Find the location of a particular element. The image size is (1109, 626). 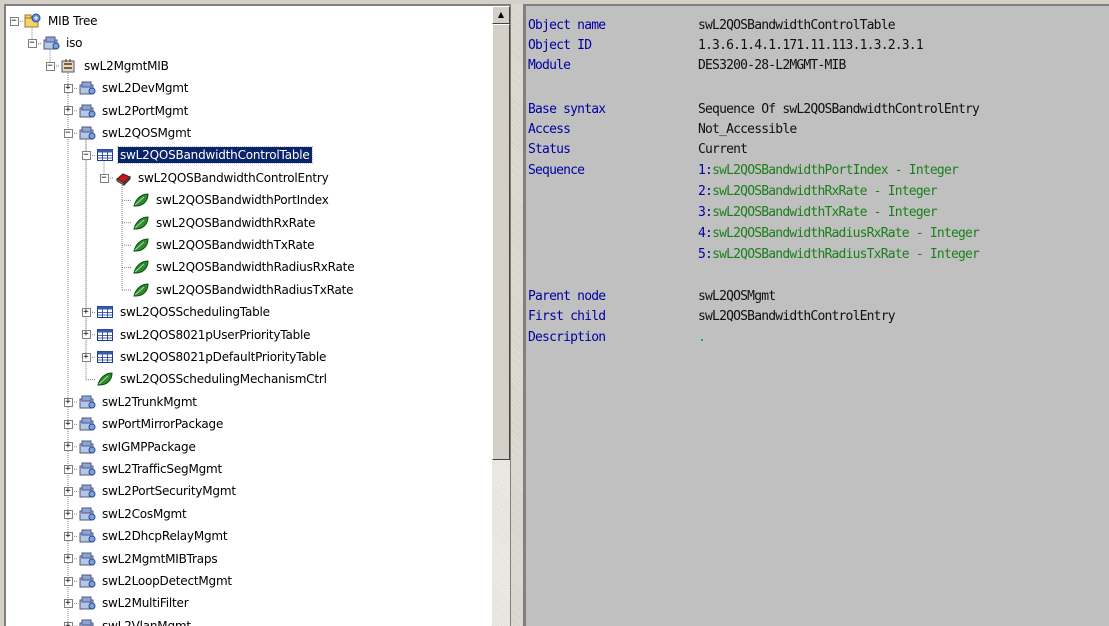

first-child-value: swL2QOSBandwidthControlEntry is located at coordinates (797, 316).